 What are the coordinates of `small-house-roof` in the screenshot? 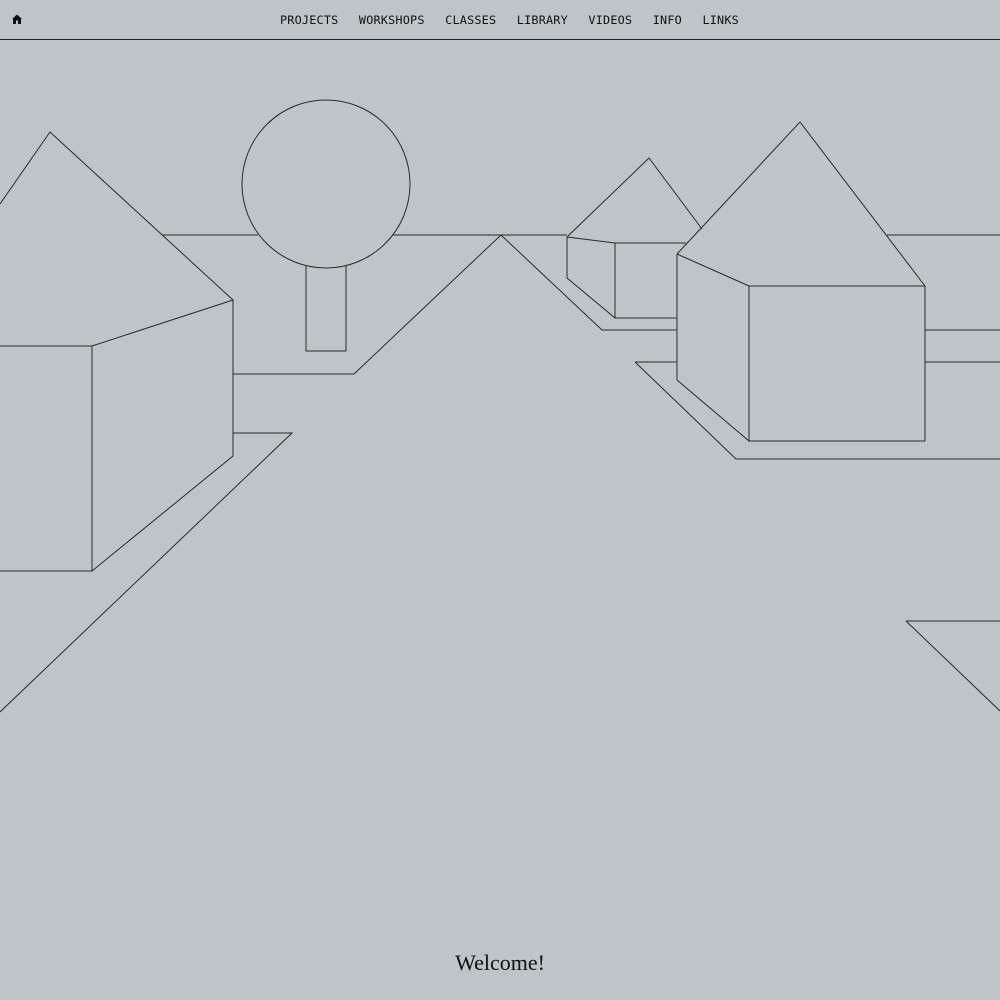 It's located at (634, 197).